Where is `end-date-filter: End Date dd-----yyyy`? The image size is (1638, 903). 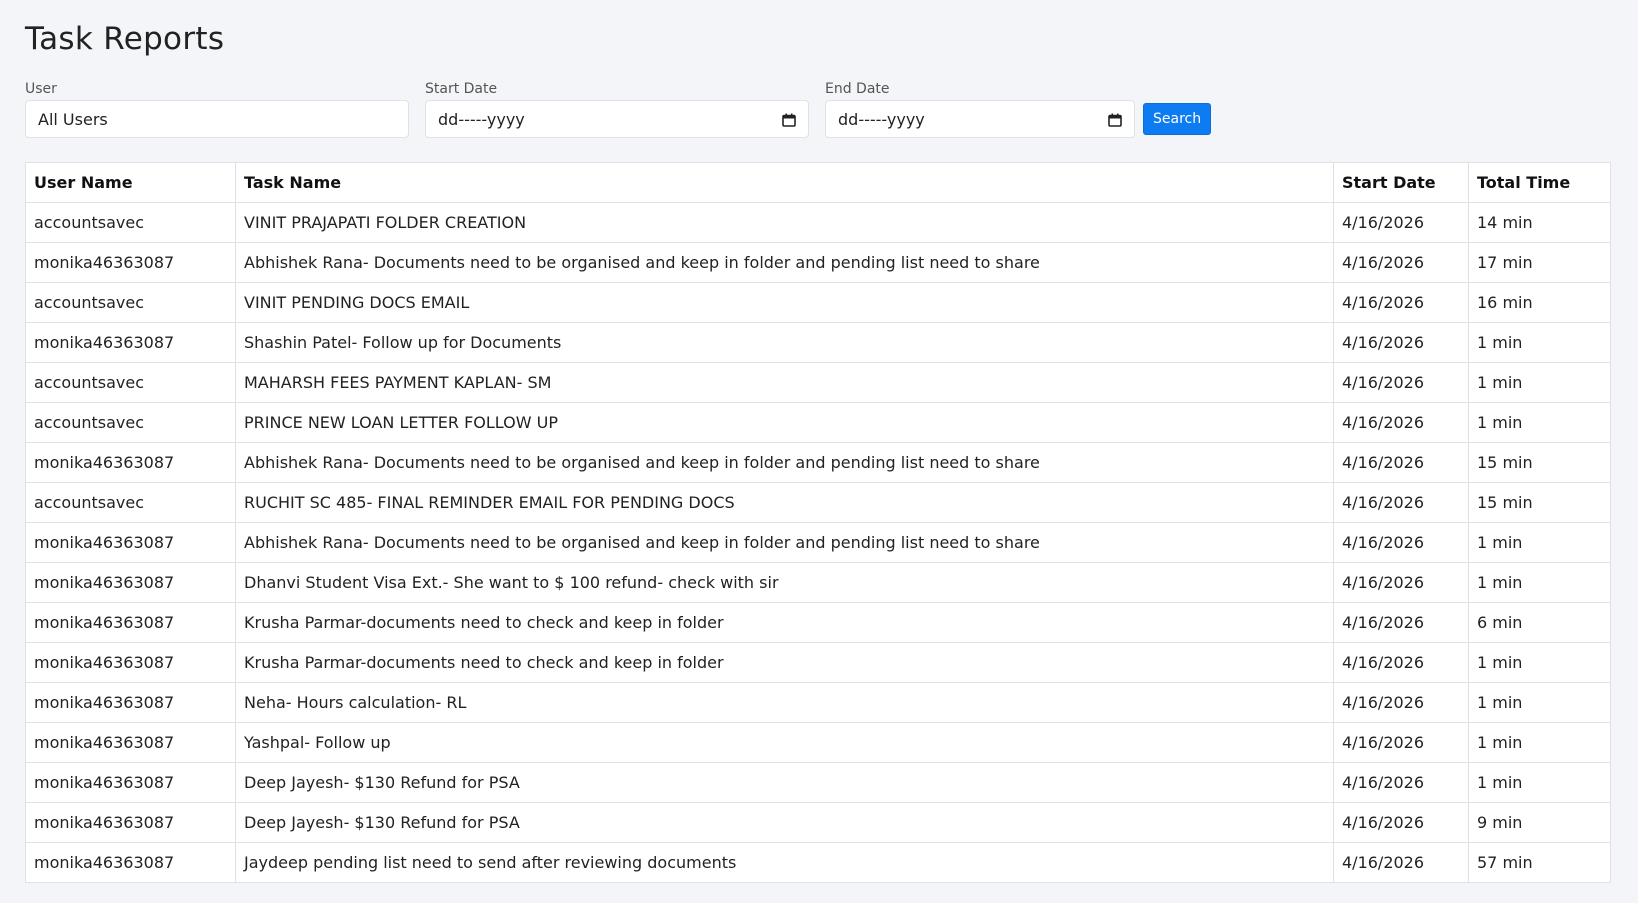 end-date-filter: End Date dd-----yyyy is located at coordinates (980, 109).